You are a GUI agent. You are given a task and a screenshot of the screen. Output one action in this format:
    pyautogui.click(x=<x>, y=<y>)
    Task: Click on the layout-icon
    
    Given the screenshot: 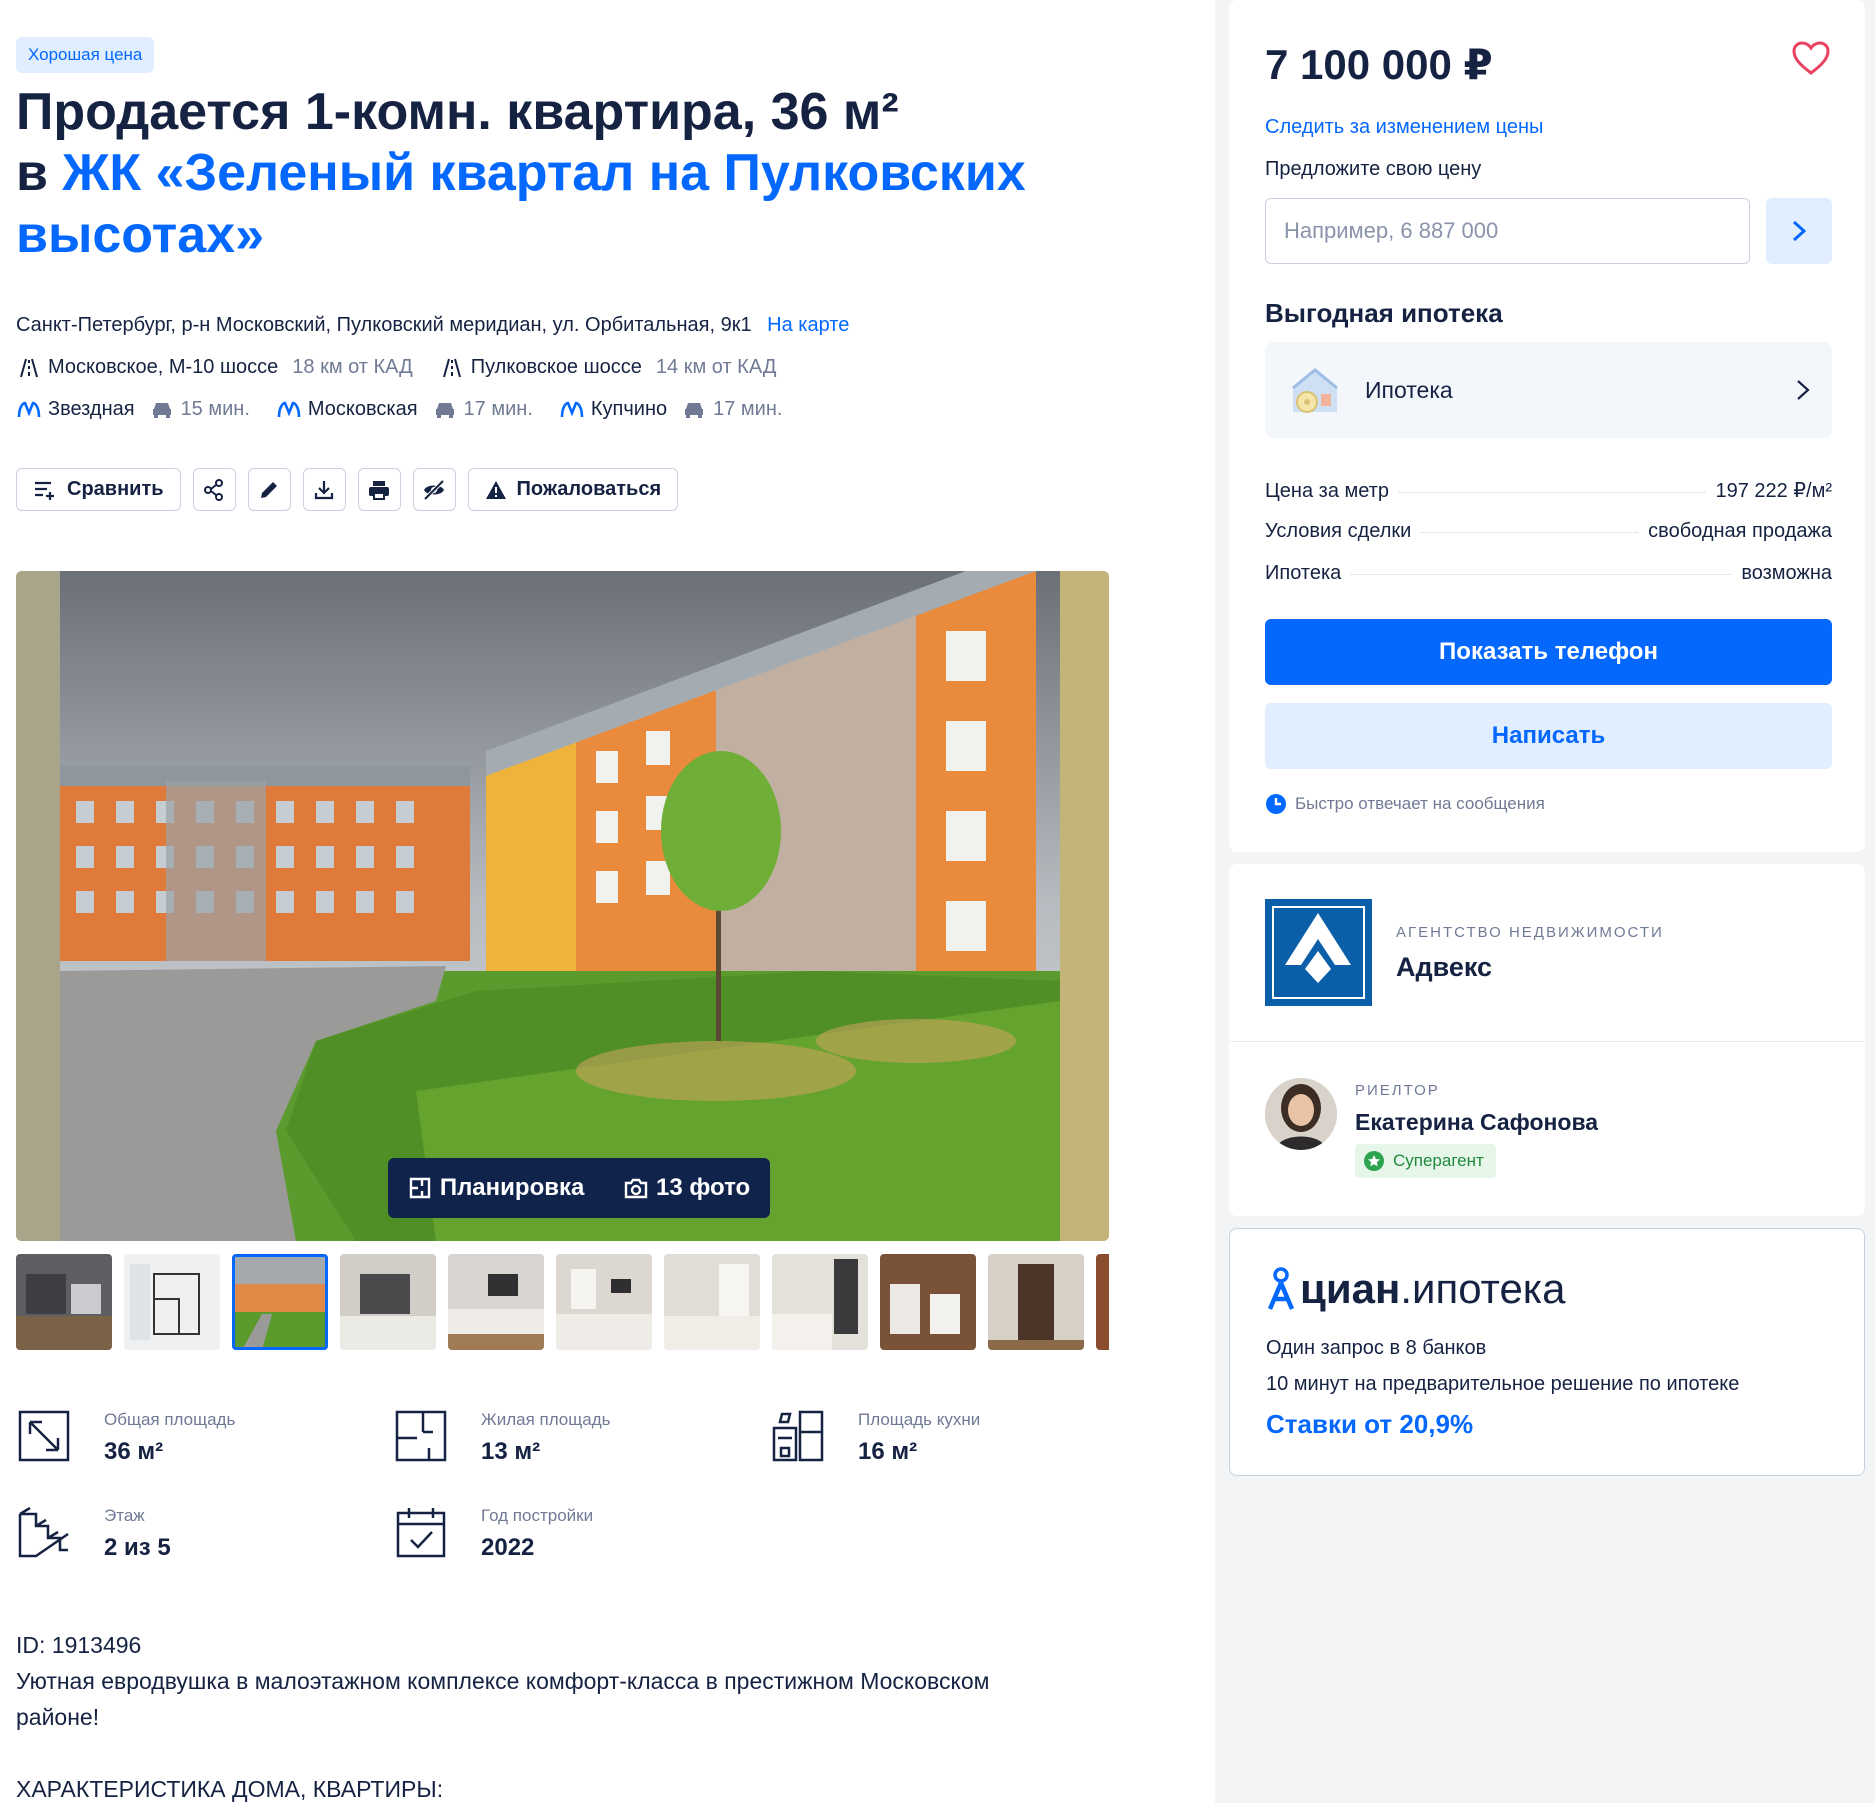 What is the action you would take?
    pyautogui.click(x=420, y=1188)
    